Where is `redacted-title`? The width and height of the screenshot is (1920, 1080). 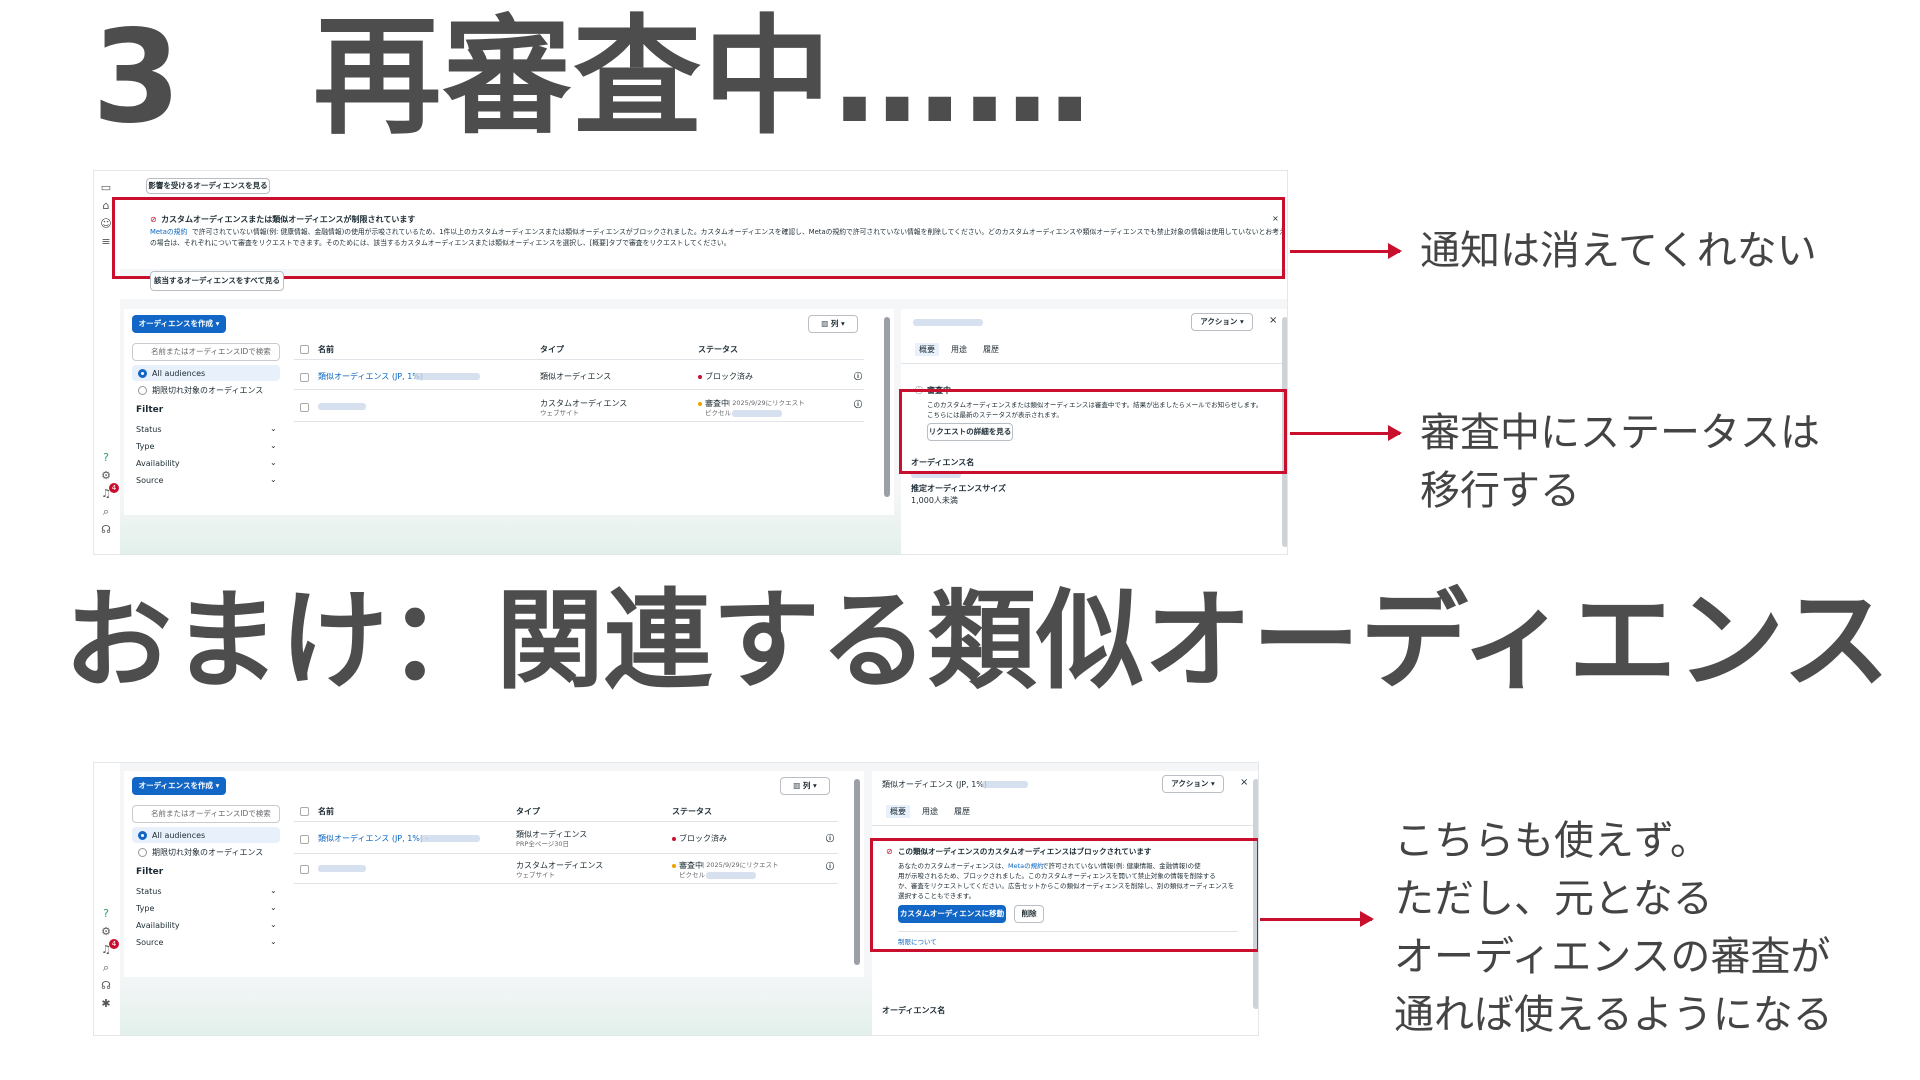 redacted-title is located at coordinates (1005, 784).